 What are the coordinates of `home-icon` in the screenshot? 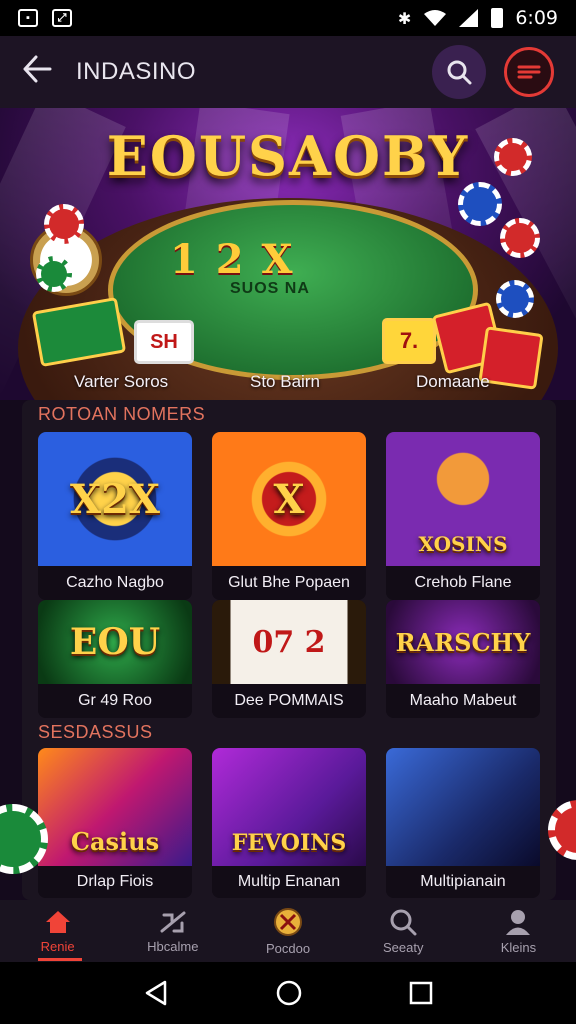 It's located at (57, 921).